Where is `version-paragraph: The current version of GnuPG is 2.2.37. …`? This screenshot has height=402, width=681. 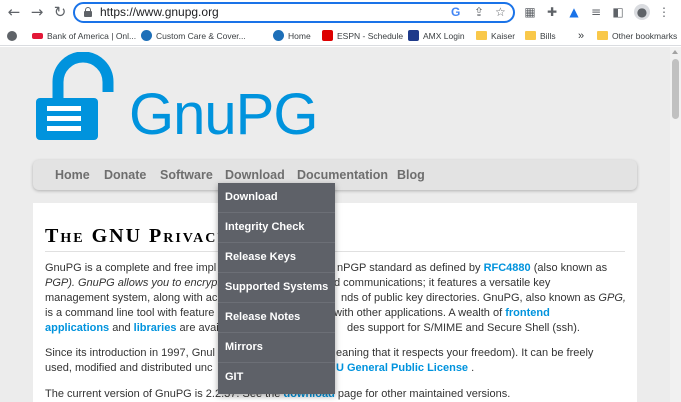
version-paragraph: The current version of GnuPG is 2.2.37. … is located at coordinates (335, 394).